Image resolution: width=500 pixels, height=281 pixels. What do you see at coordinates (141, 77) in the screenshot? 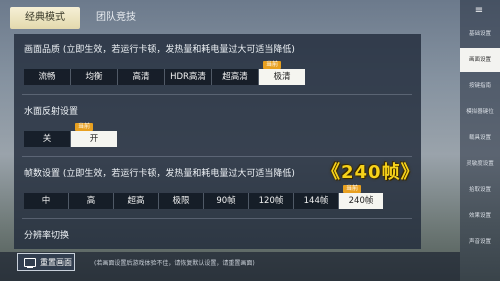
I see `quality-option-hd: 高清` at bounding box center [141, 77].